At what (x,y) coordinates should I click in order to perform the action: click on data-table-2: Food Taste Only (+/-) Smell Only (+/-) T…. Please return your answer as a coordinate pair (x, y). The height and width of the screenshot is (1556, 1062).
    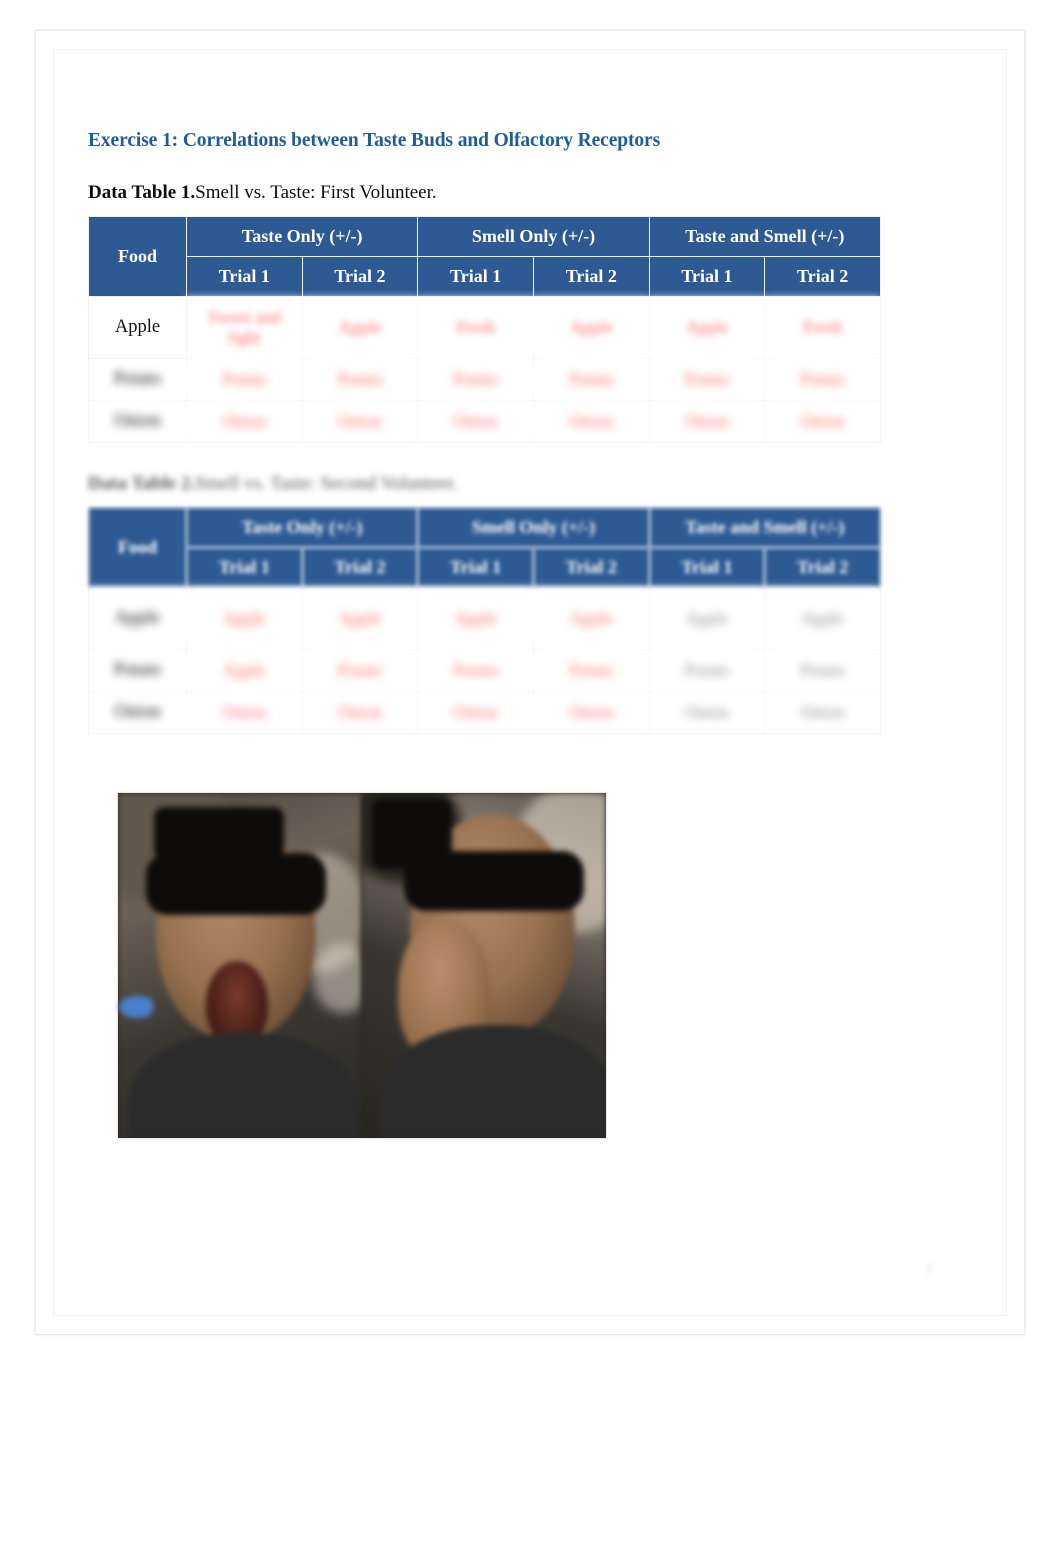
    Looking at the image, I should click on (485, 620).